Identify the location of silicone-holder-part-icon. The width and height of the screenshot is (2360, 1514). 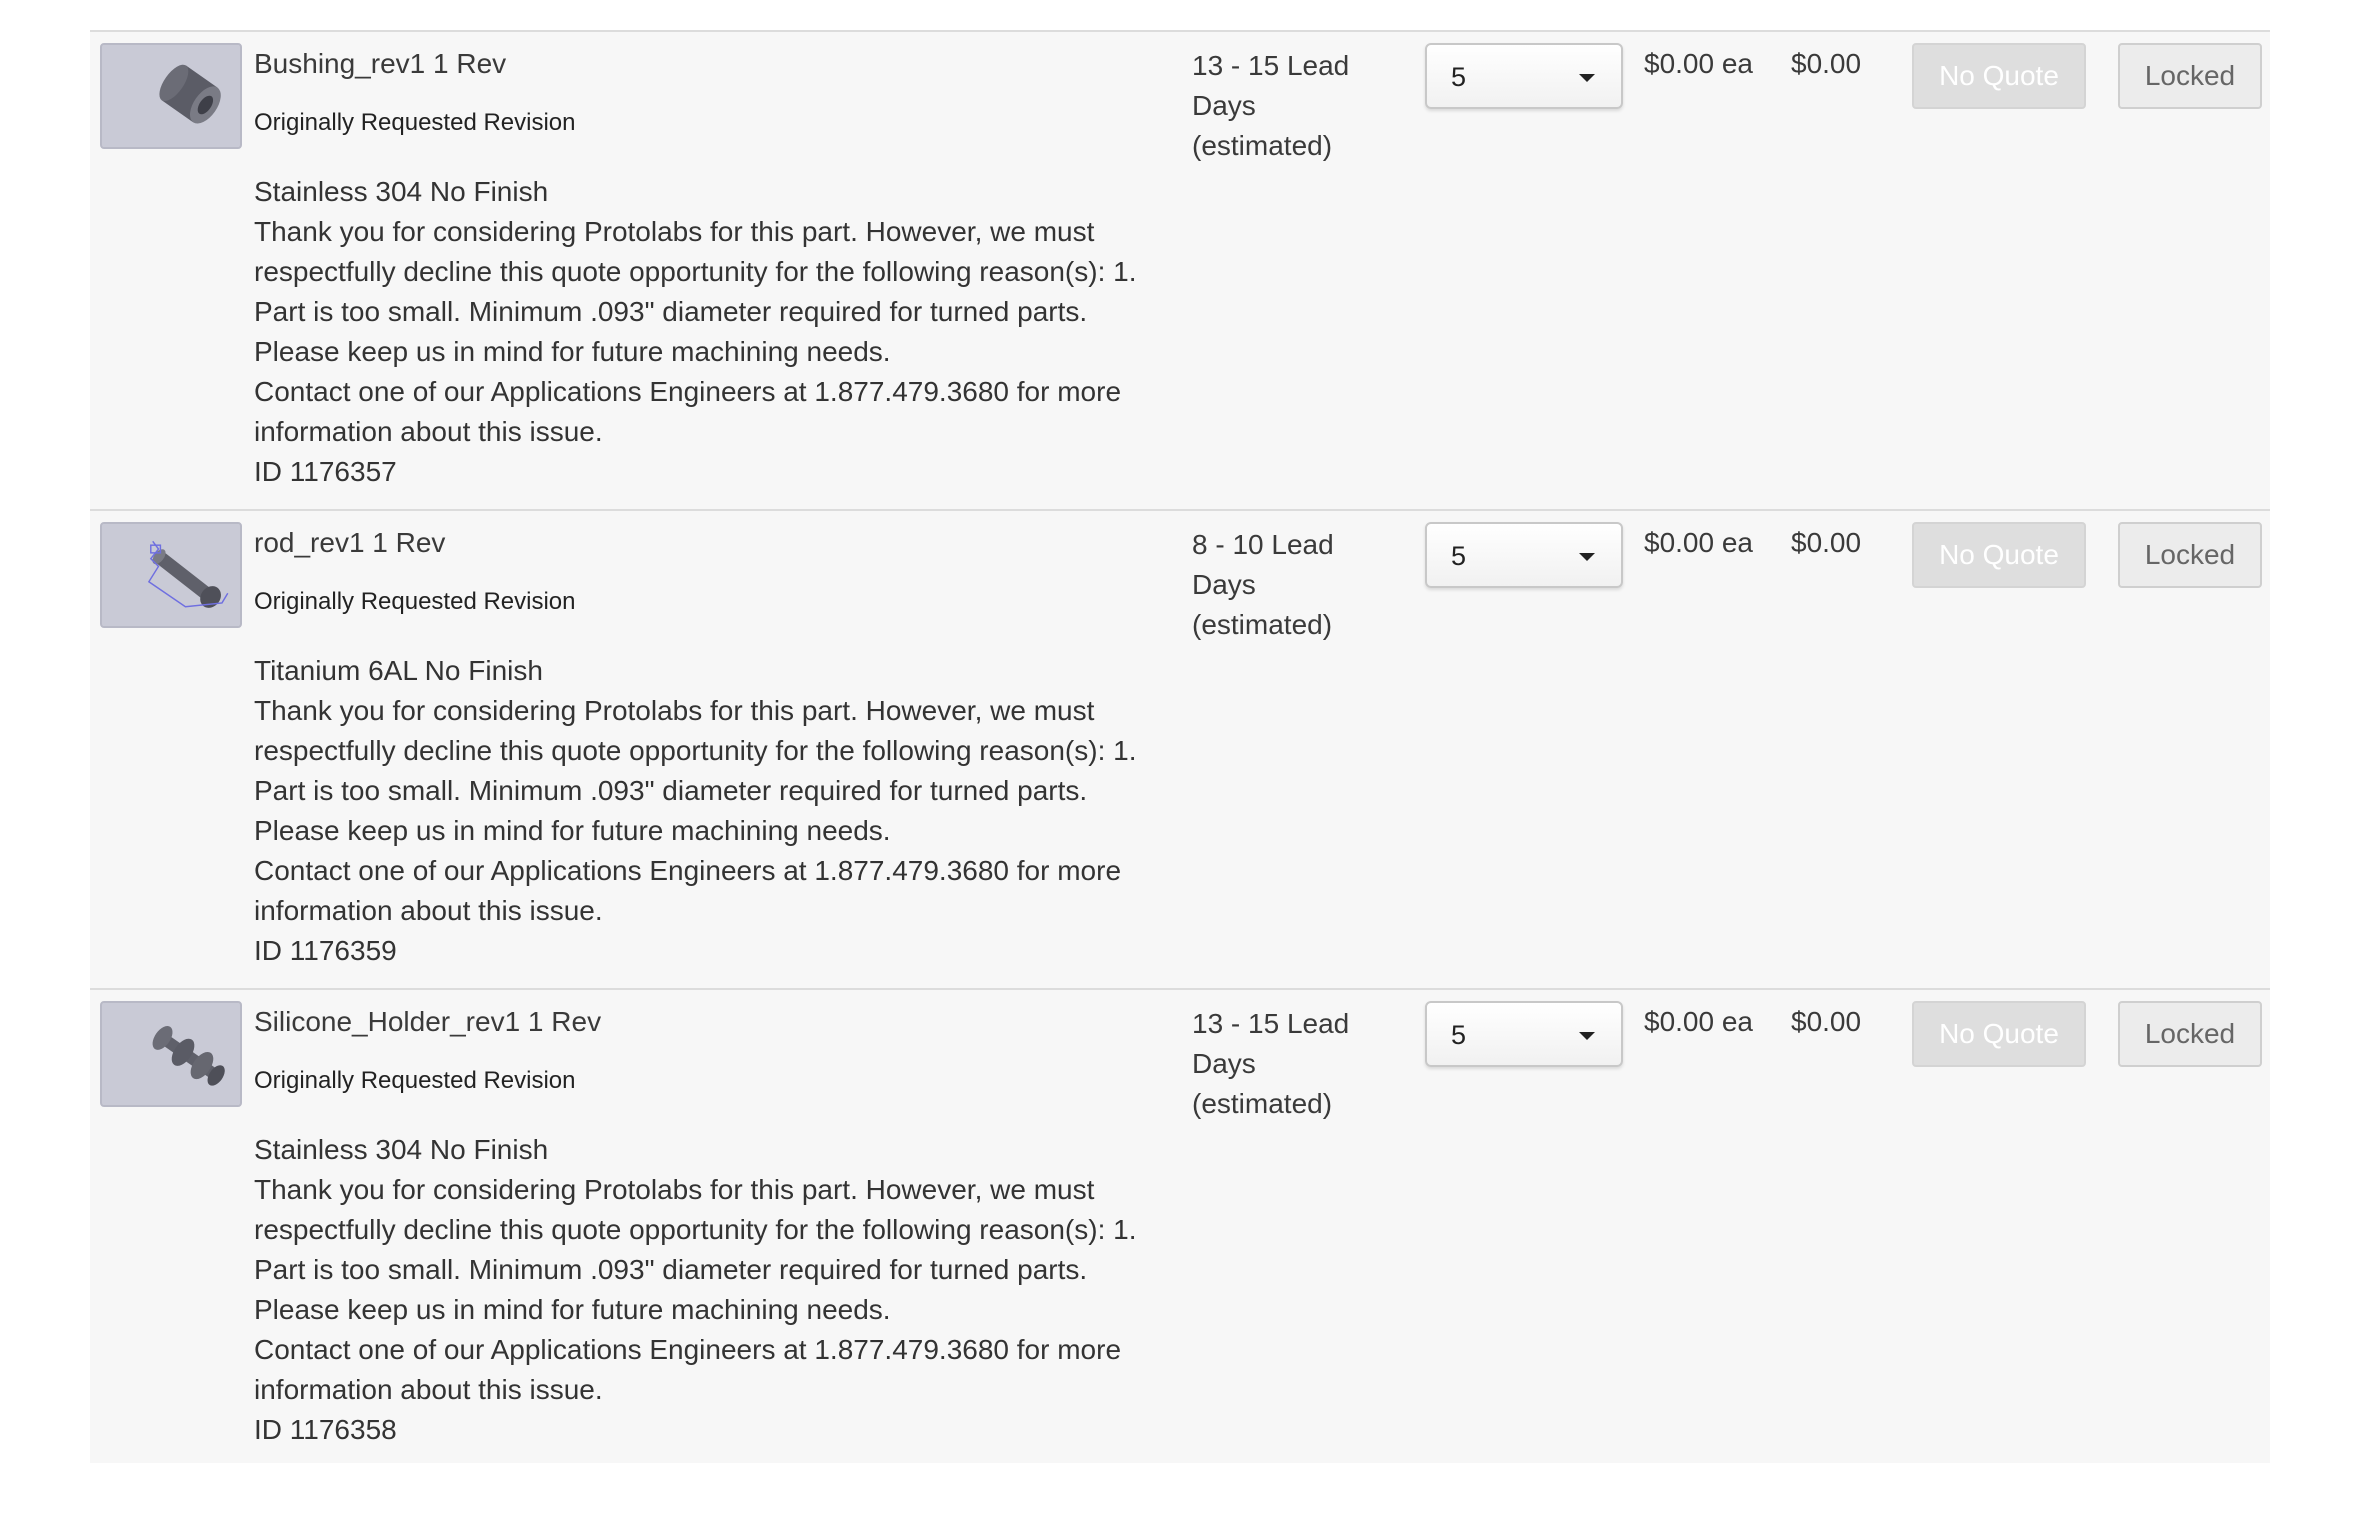
(171, 1054).